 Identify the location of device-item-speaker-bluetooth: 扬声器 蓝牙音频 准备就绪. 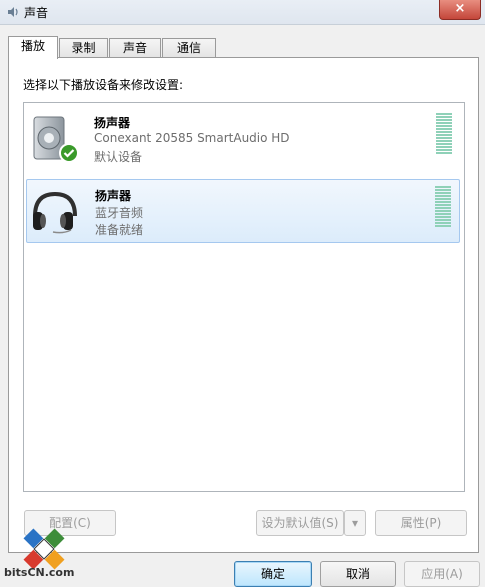
(243, 211).